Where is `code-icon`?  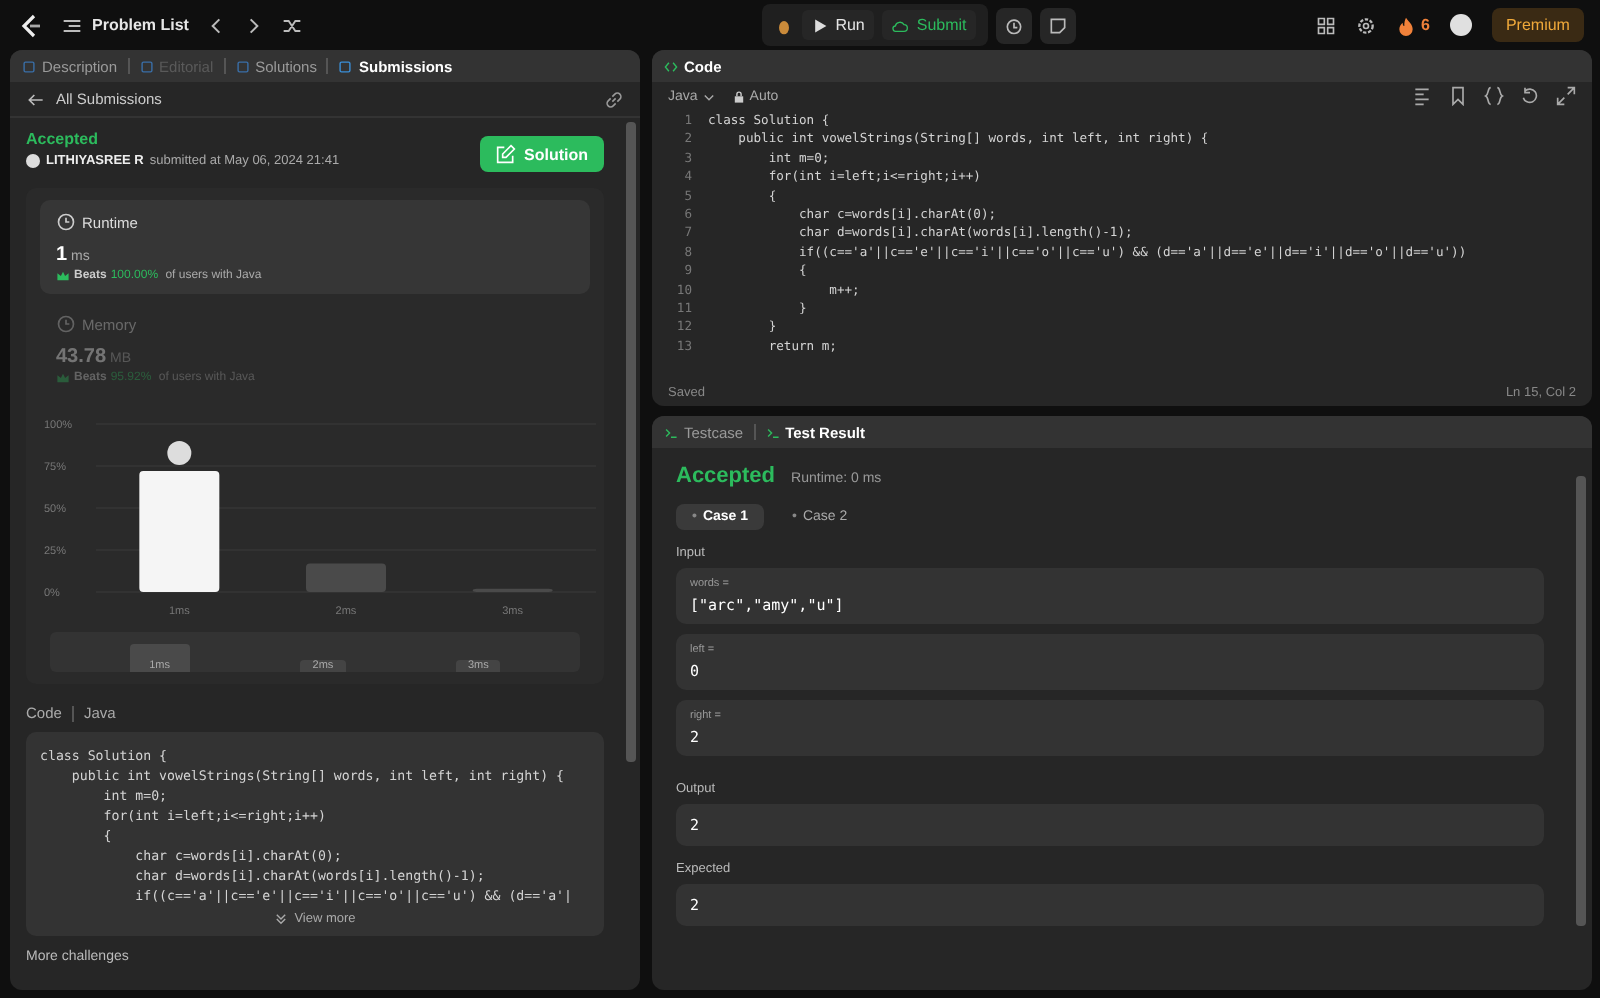
code-icon is located at coordinates (671, 66).